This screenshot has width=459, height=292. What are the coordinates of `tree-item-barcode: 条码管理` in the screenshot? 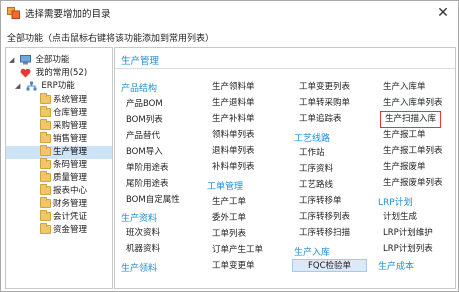 It's located at (64, 165).